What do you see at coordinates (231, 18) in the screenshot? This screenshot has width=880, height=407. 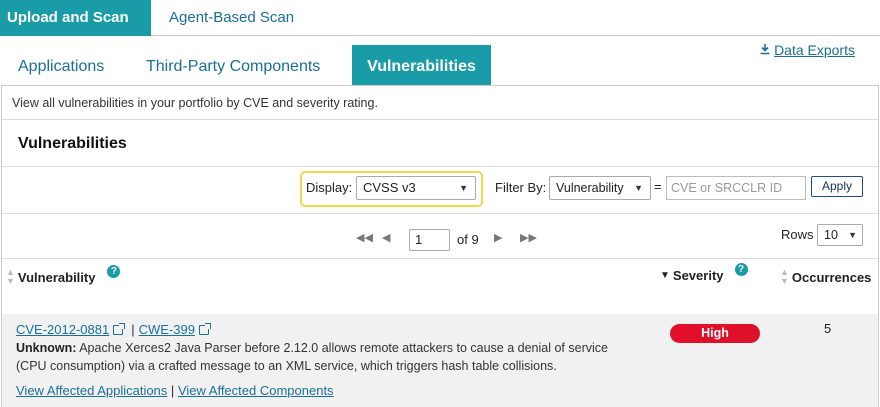 I see `tab-agent-based-scan: Agent-Based Scan` at bounding box center [231, 18].